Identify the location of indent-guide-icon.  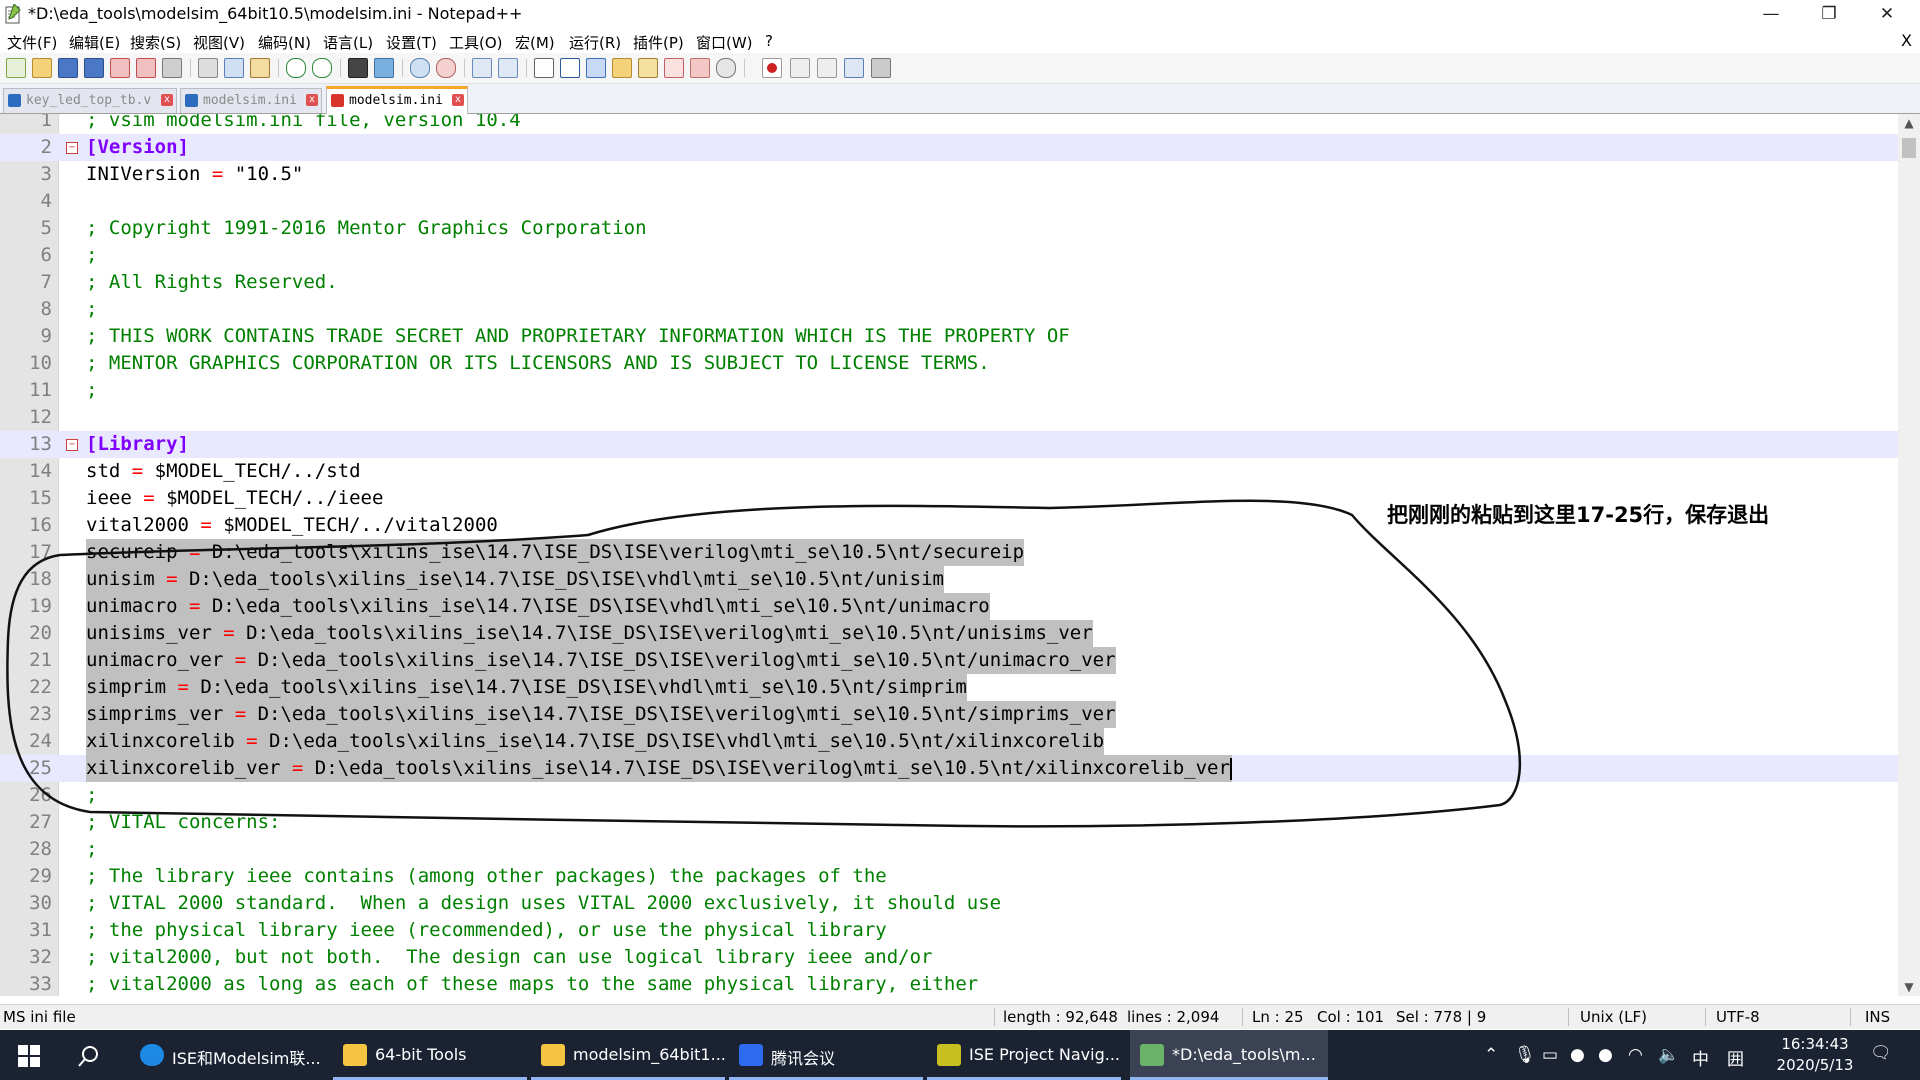
(596, 68).